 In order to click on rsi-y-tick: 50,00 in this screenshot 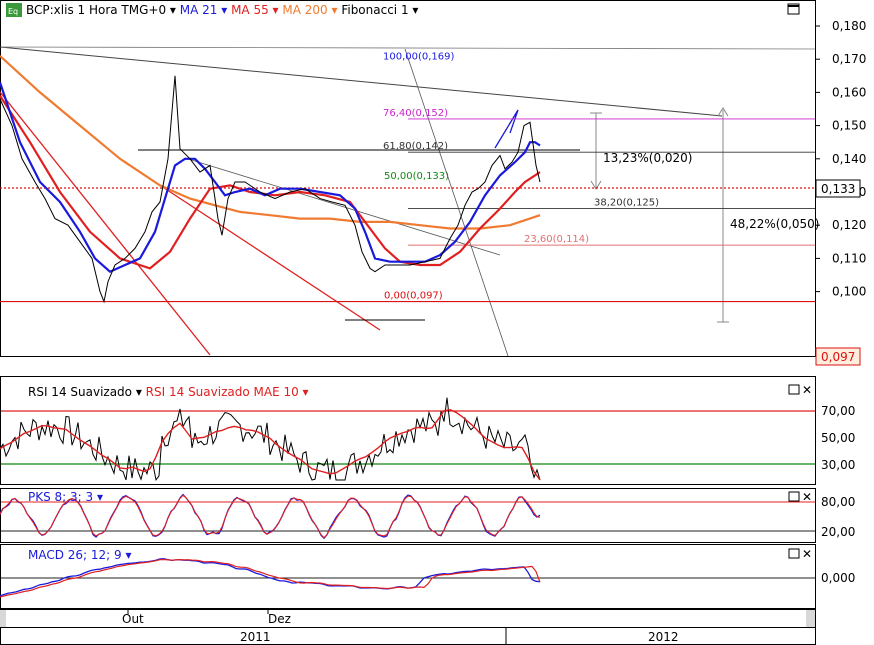, I will do `click(838, 438)`.